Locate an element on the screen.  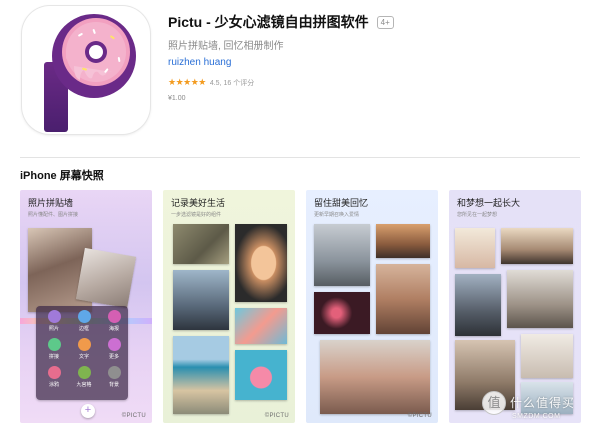
background-icon is located at coordinates (114, 372).